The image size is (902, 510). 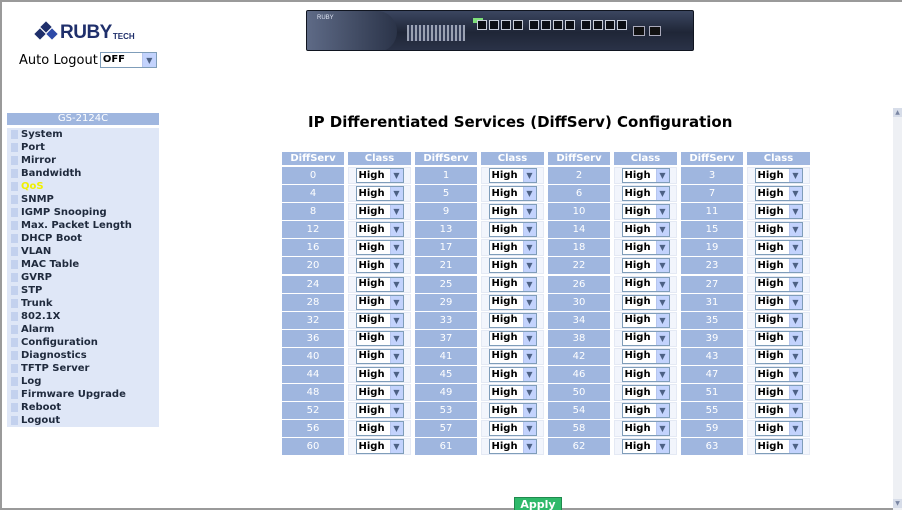 What do you see at coordinates (83, 368) in the screenshot?
I see `sidebar-item-tftp-server: TFTP Server` at bounding box center [83, 368].